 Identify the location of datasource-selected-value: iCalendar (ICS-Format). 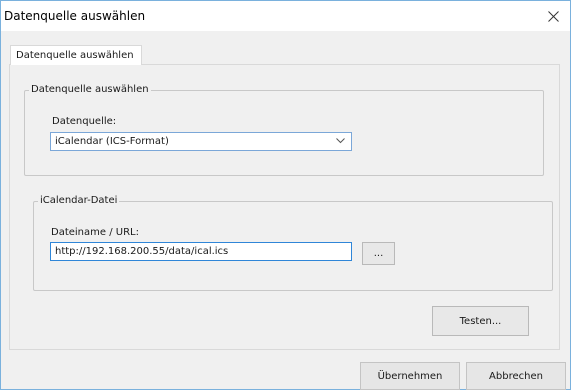
(112, 141).